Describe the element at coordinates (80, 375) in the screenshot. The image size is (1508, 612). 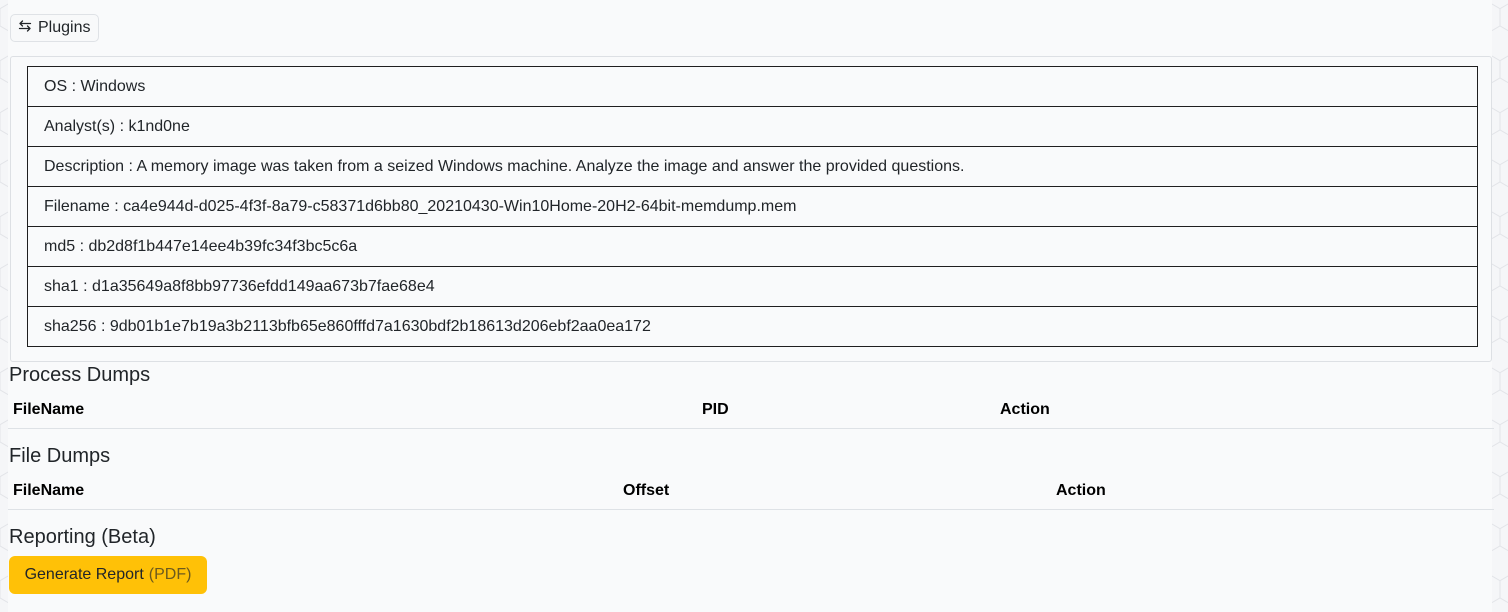
I see `process-dumps-title: Process Dumps` at that location.